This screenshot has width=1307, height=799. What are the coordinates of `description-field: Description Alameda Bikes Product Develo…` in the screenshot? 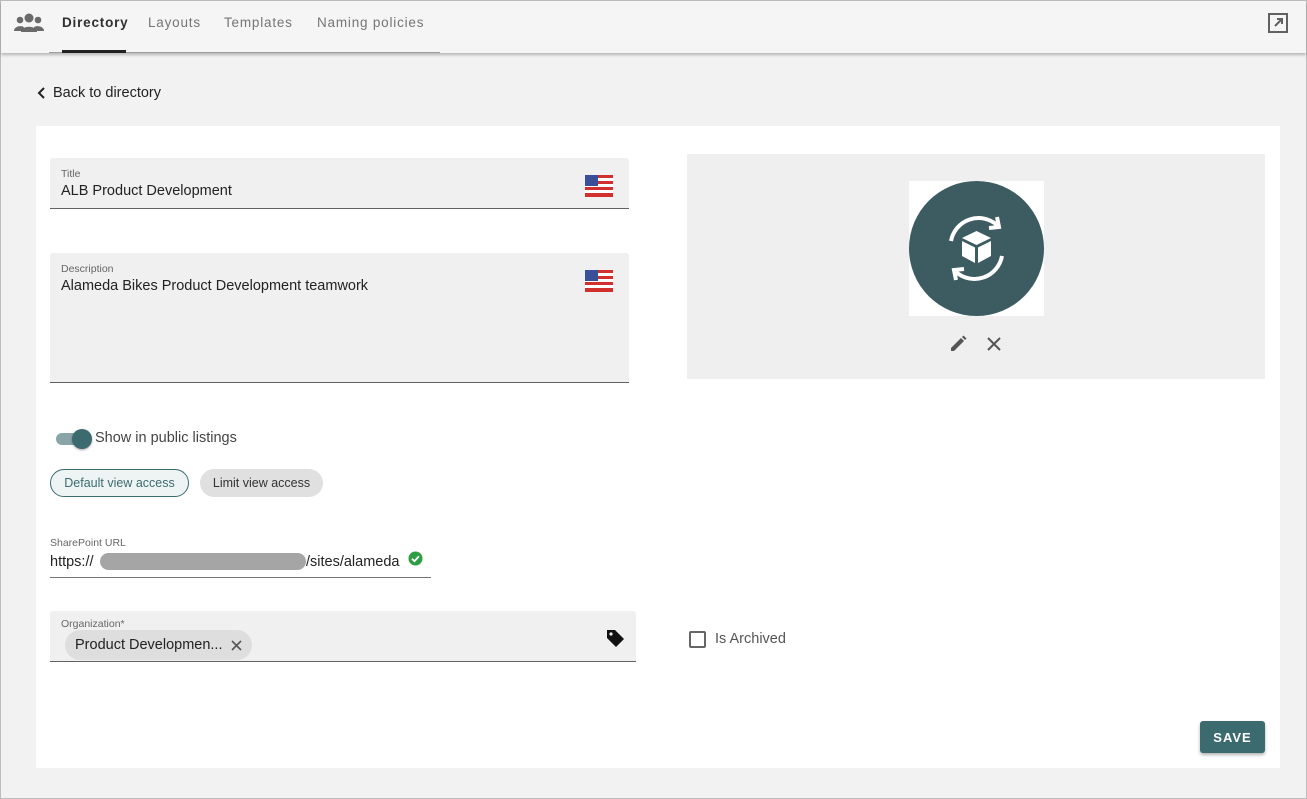 It's located at (339, 318).